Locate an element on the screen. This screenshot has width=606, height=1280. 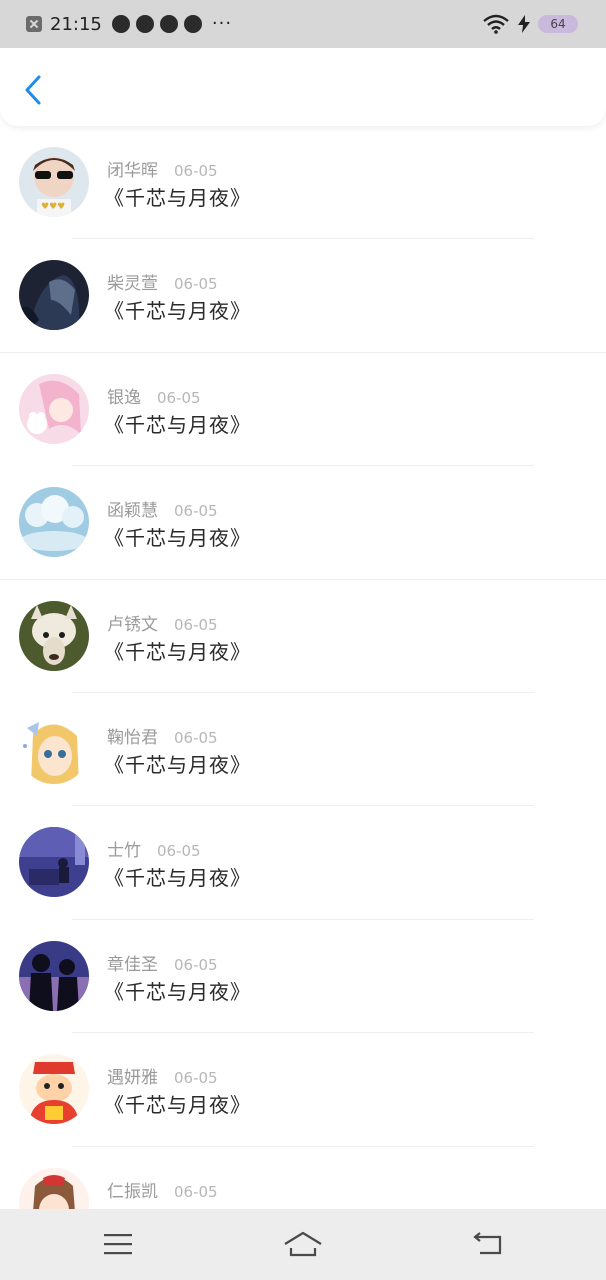
system-back-button is located at coordinates (488, 1244).